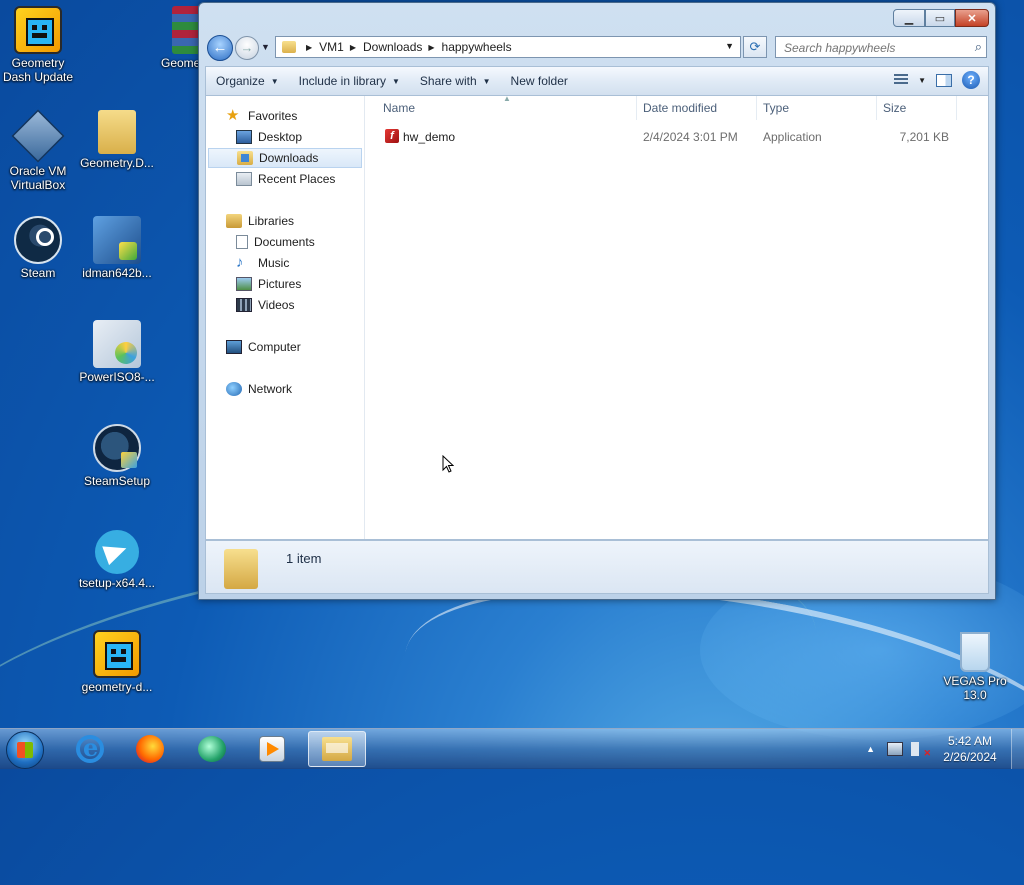 Image resolution: width=1024 pixels, height=885 pixels. I want to click on forward-arrow-icon: →, so click(247, 47).